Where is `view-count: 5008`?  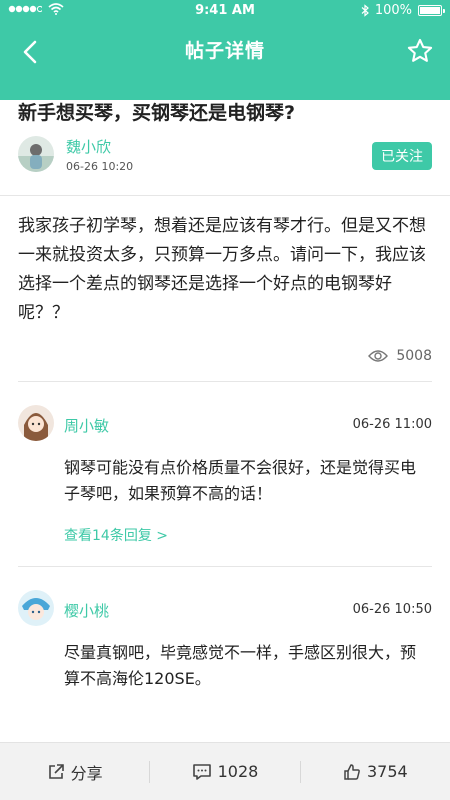 view-count: 5008 is located at coordinates (400, 356).